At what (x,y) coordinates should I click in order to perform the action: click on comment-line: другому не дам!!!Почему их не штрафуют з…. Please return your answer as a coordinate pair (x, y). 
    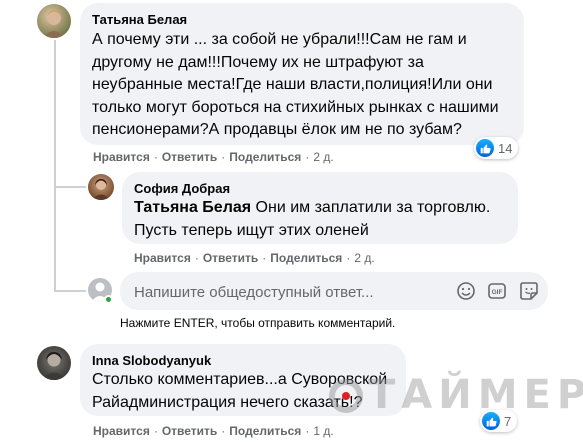
    Looking at the image, I should click on (258, 62).